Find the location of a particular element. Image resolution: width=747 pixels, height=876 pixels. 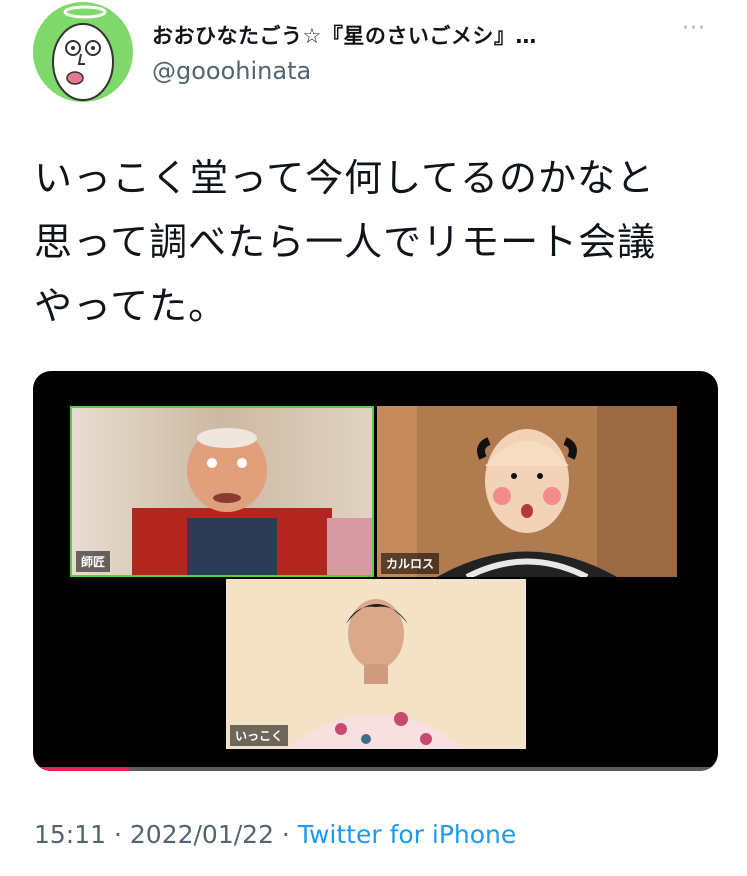

author-handle: @gooohinata is located at coordinates (231, 71).